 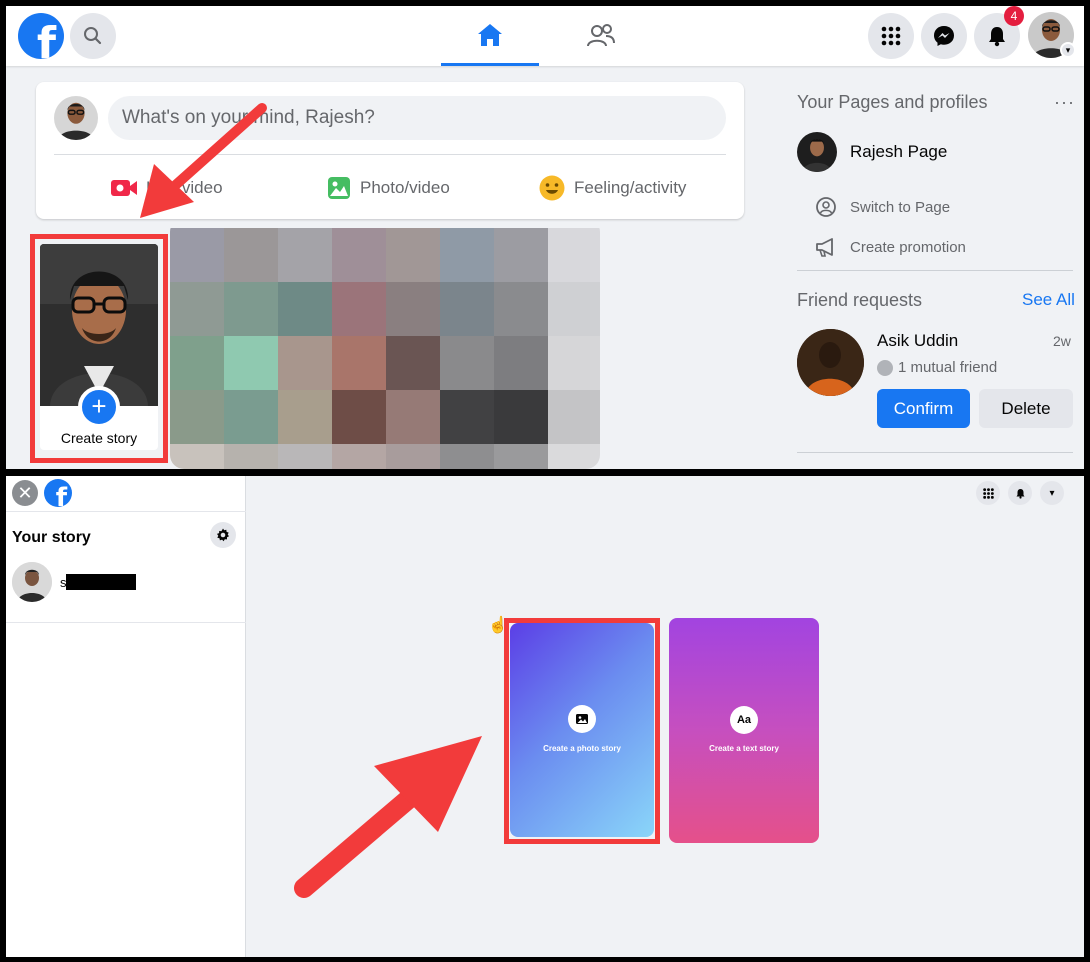 I want to click on notifications-button-small, so click(x=1020, y=493).